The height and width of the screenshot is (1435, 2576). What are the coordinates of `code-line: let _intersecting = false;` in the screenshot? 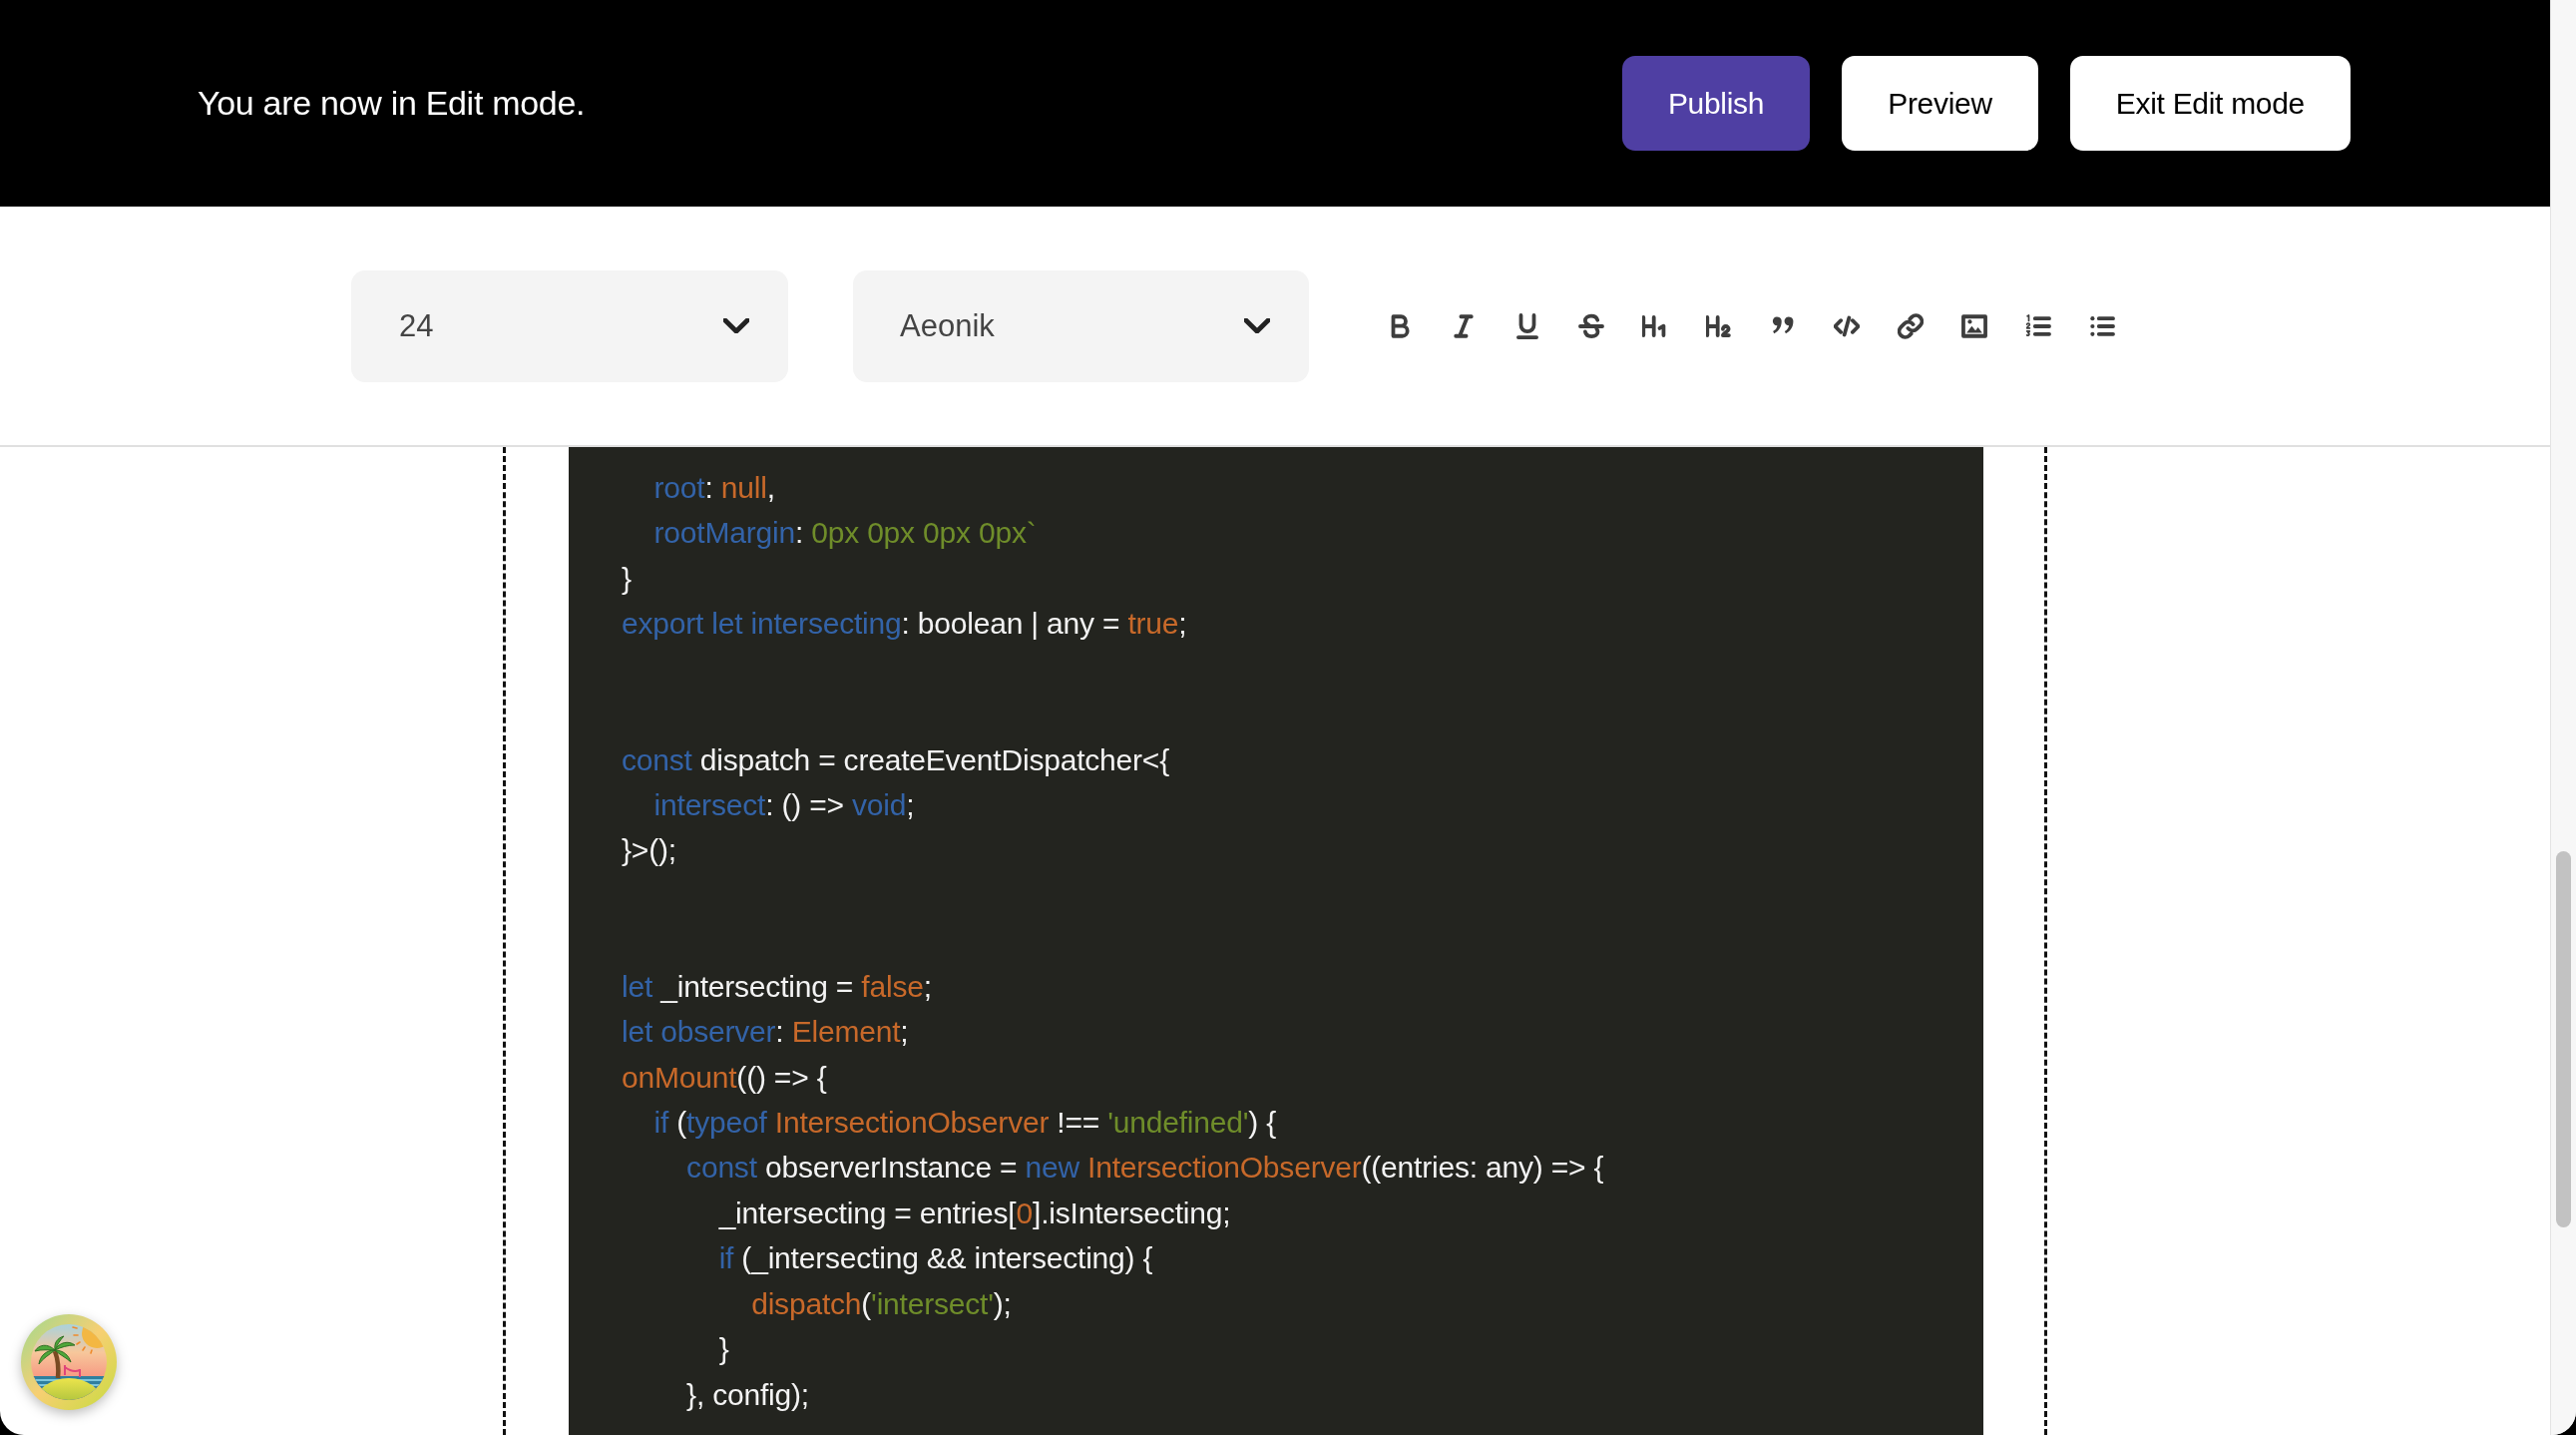 It's located at (777, 986).